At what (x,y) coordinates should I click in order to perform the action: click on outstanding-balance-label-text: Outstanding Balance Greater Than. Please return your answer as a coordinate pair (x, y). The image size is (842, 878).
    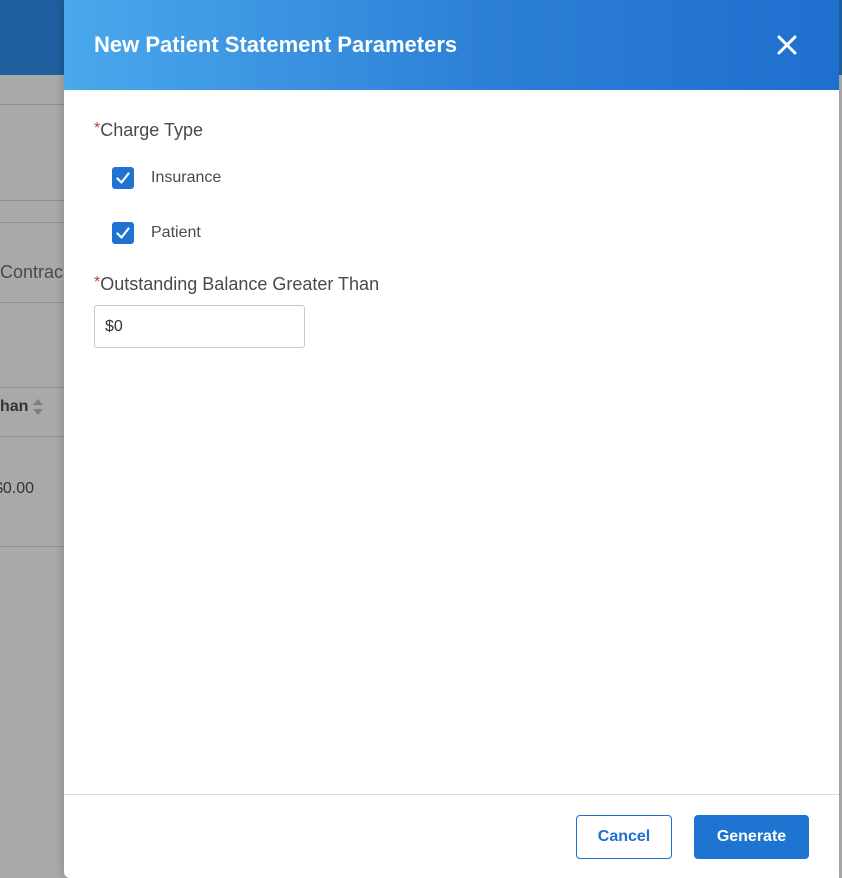
    Looking at the image, I should click on (240, 284).